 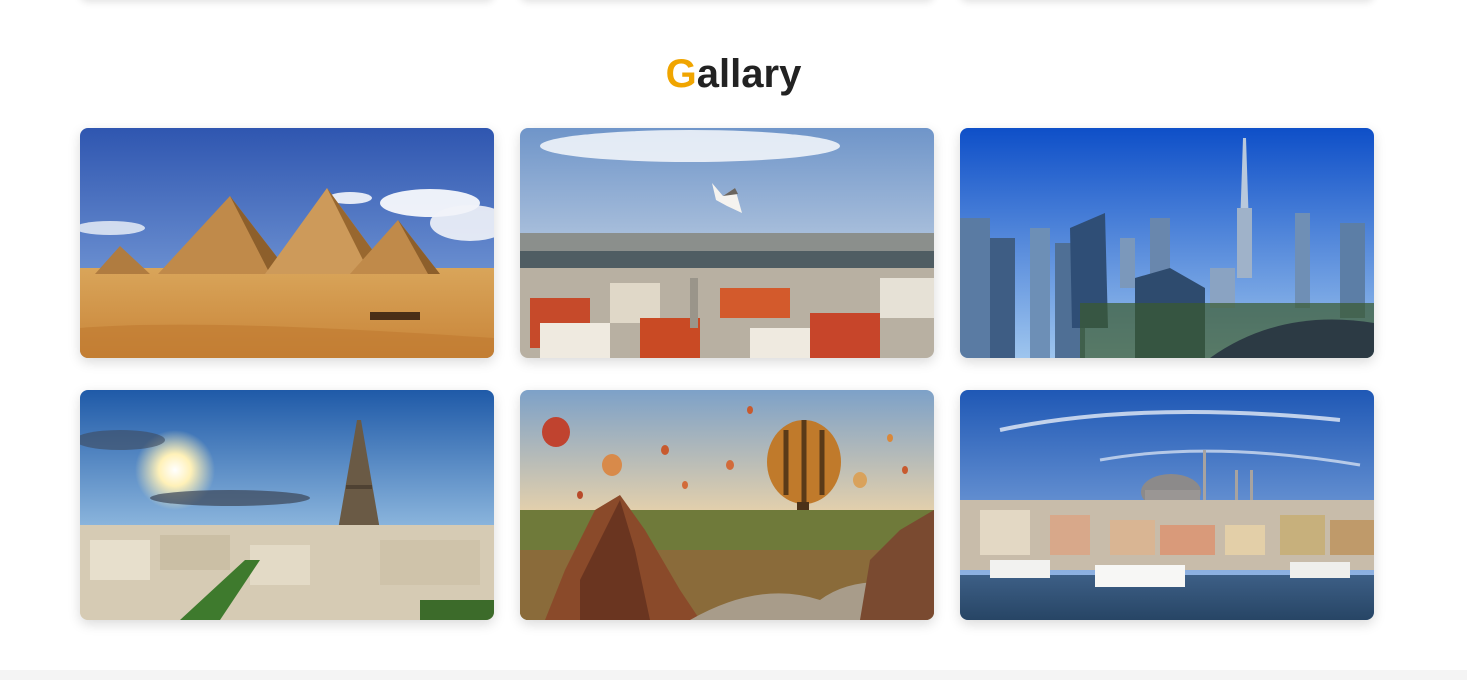 I want to click on gallery-image-istanbul-mosque, so click(x=1167, y=505).